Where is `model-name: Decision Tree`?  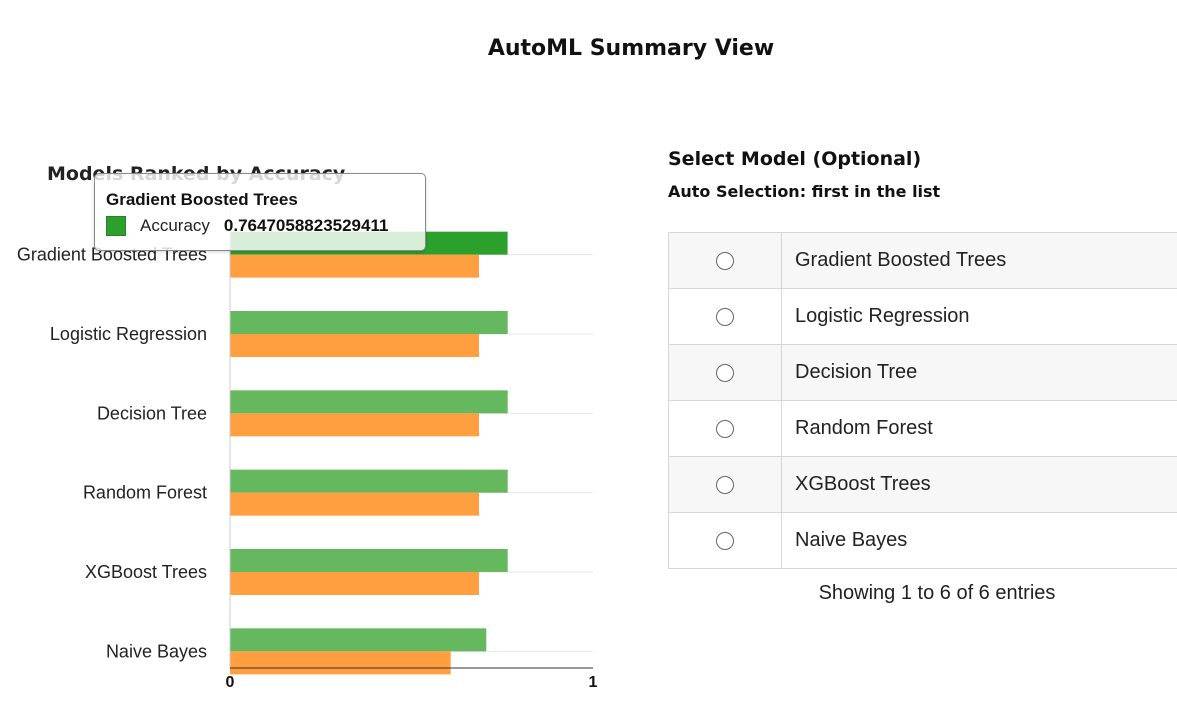 model-name: Decision Tree is located at coordinates (979, 372).